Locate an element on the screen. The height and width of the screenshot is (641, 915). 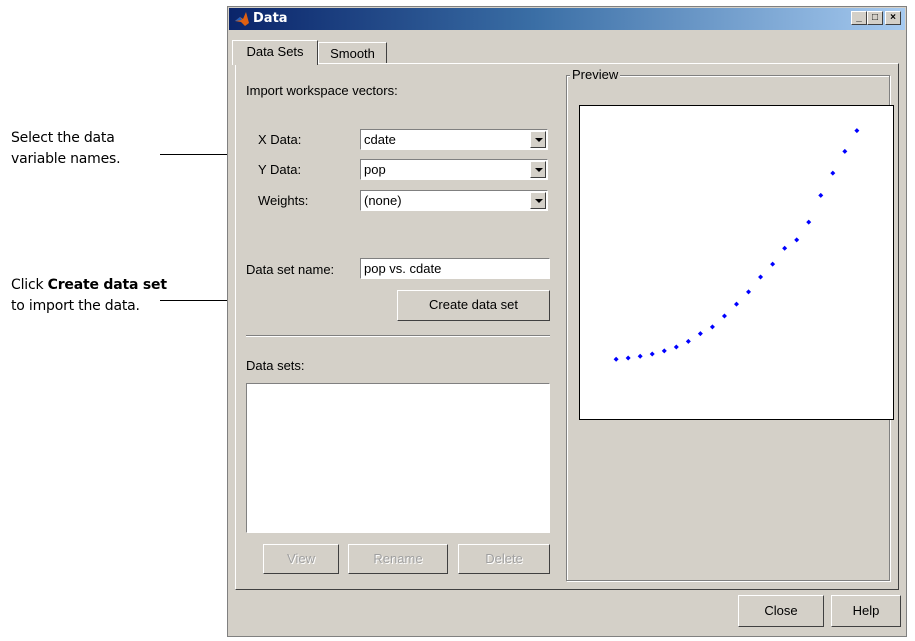
select-callout-leader is located at coordinates (198, 154).